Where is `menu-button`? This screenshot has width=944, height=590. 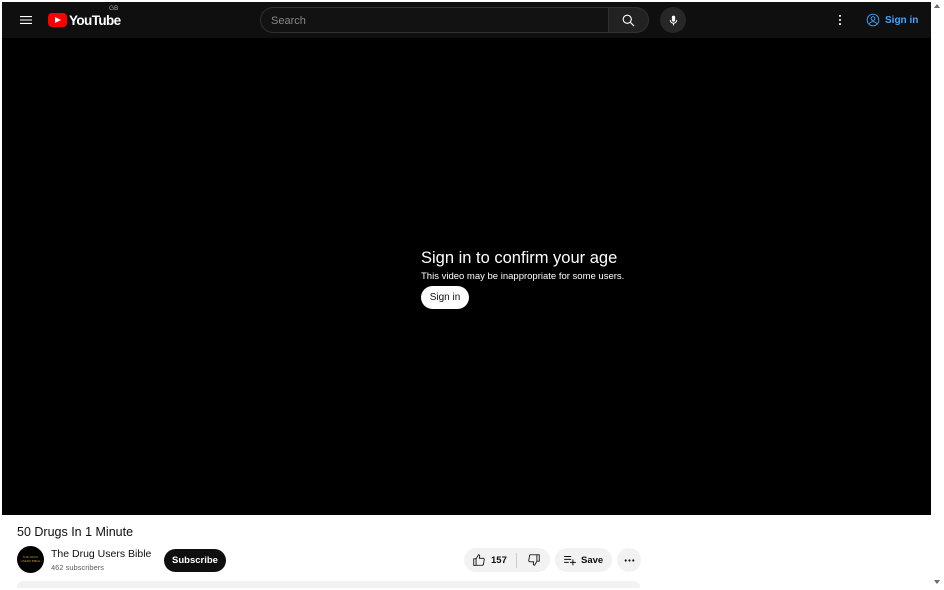 menu-button is located at coordinates (26, 20).